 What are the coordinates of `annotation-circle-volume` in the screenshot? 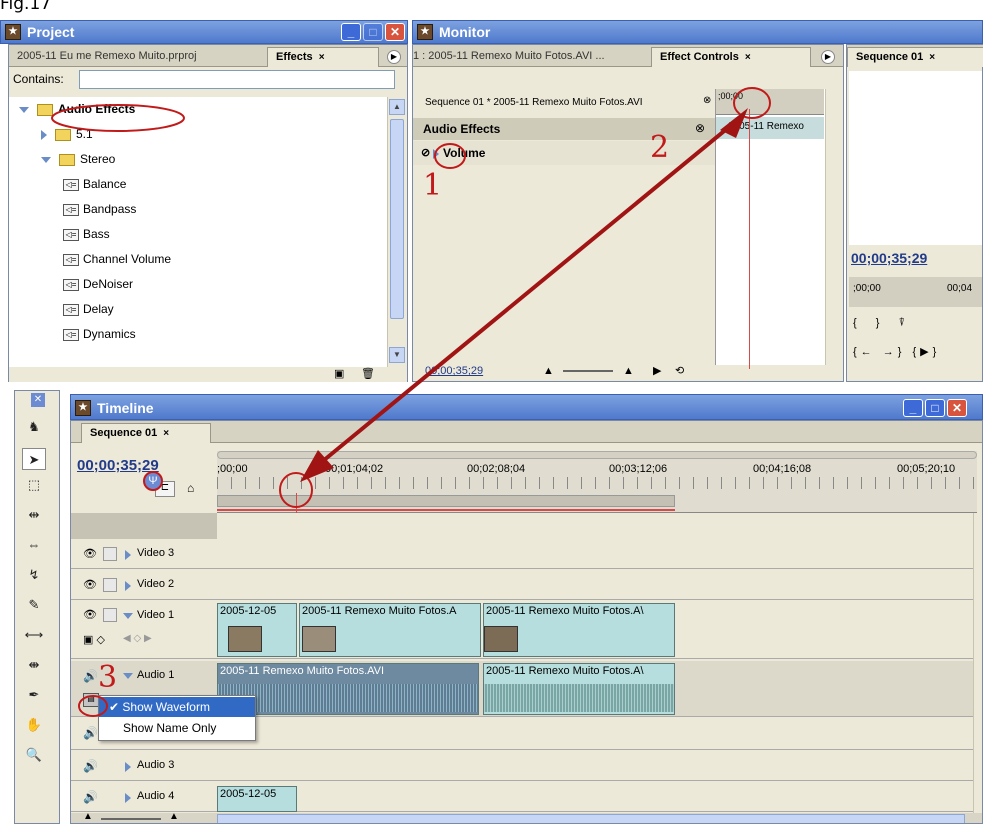 It's located at (450, 156).